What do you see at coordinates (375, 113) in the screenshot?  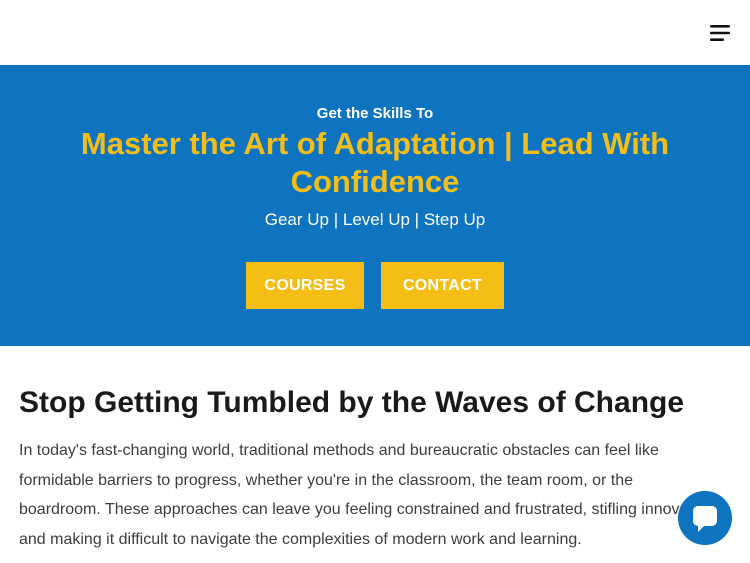 I see `hero-eyebrow: Get the Skills To` at bounding box center [375, 113].